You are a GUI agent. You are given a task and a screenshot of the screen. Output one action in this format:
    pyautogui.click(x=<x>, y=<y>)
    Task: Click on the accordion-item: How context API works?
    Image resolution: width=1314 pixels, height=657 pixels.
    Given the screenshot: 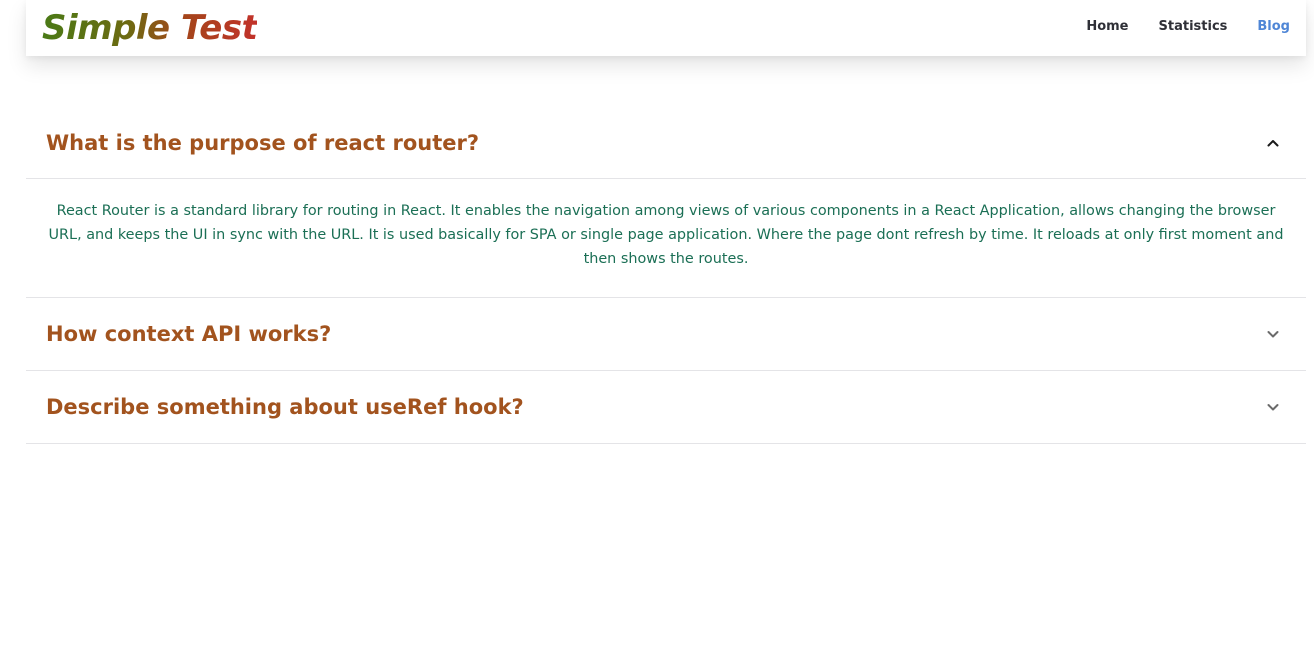 What is the action you would take?
    pyautogui.click(x=666, y=334)
    